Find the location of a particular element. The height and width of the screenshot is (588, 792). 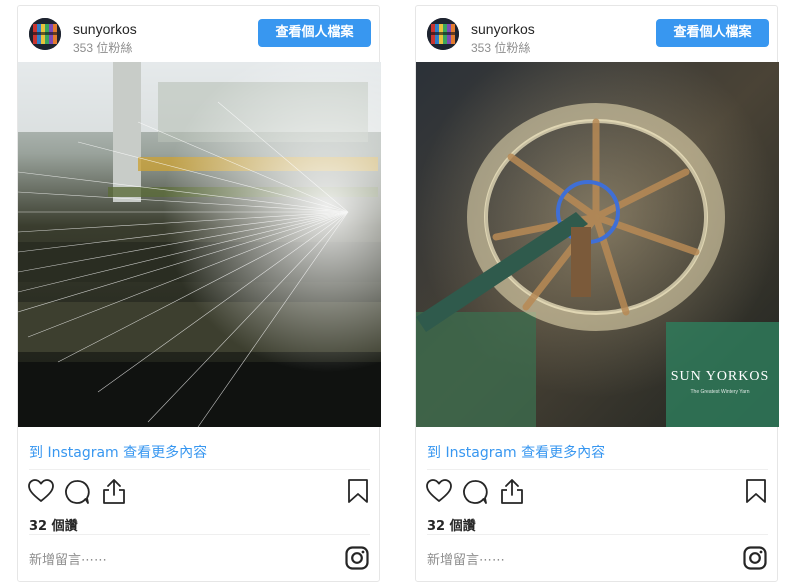

watermark-subtitle: The Greatest Wintery Yarn is located at coordinates (719, 392).